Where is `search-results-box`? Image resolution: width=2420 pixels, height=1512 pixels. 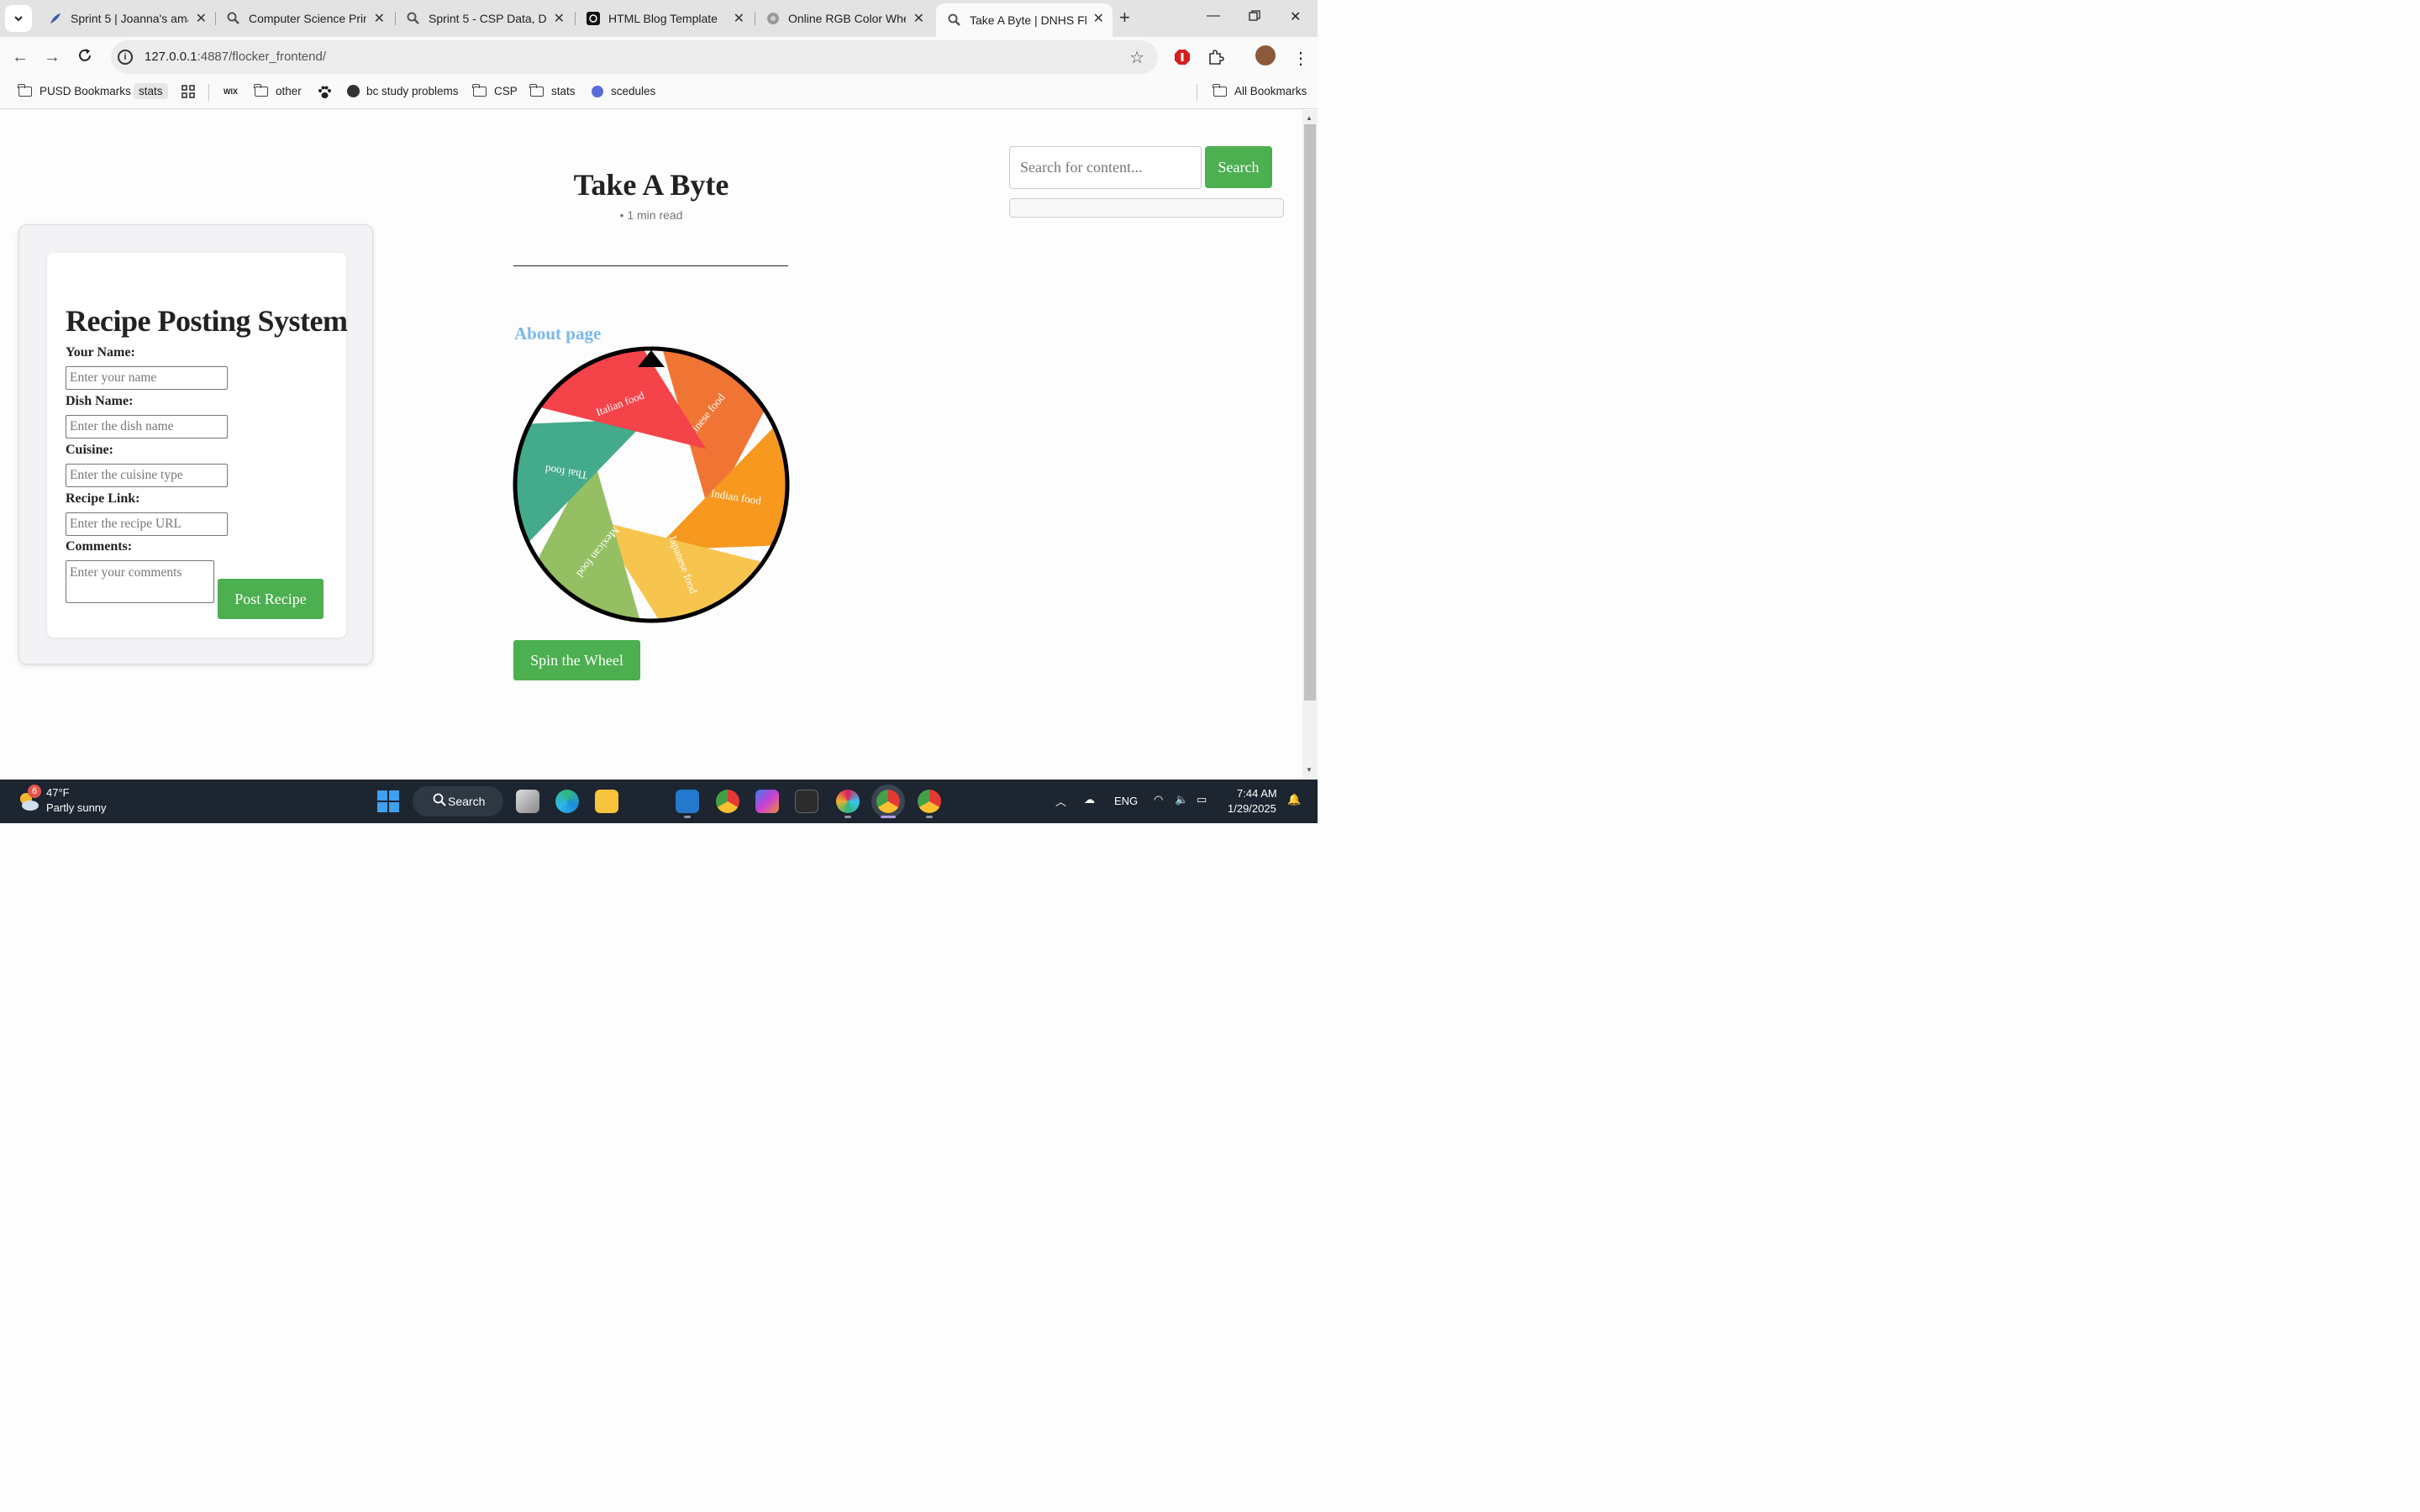 search-results-box is located at coordinates (1146, 208).